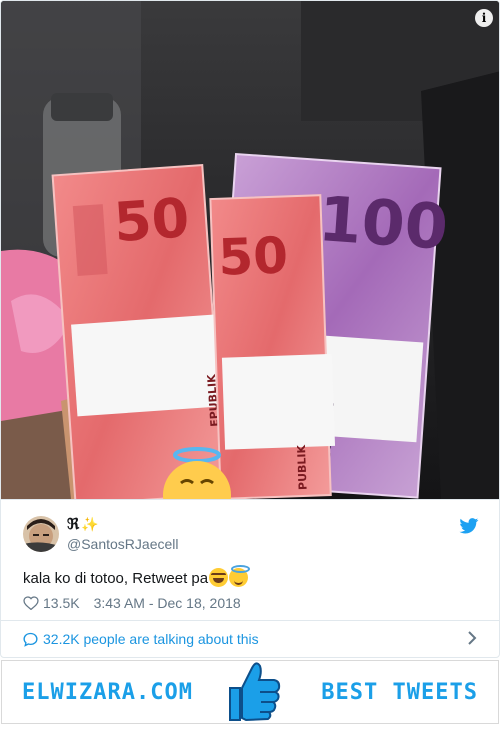 The width and height of the screenshot is (500, 730). What do you see at coordinates (30, 639) in the screenshot?
I see `speech-bubble-icon` at bounding box center [30, 639].